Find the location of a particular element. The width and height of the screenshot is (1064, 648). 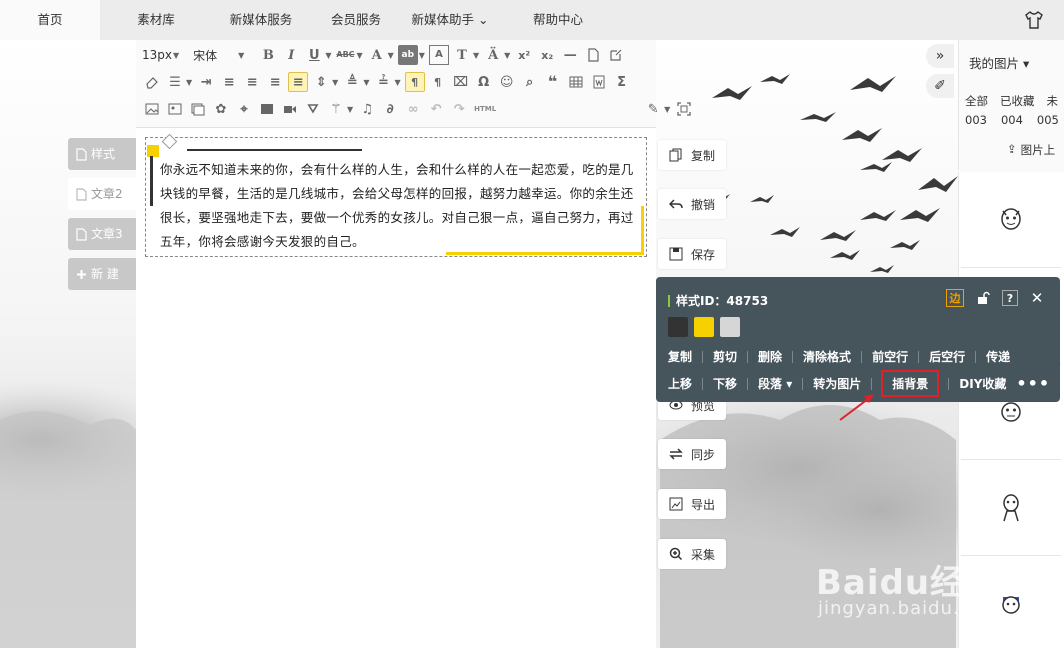

line-height-icon: ⇕ is located at coordinates (321, 82).